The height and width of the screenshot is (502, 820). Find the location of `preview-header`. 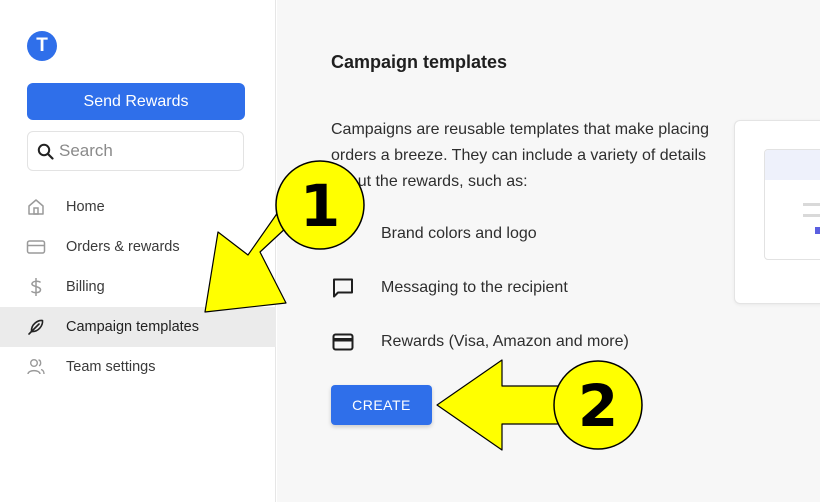

preview-header is located at coordinates (792, 165).